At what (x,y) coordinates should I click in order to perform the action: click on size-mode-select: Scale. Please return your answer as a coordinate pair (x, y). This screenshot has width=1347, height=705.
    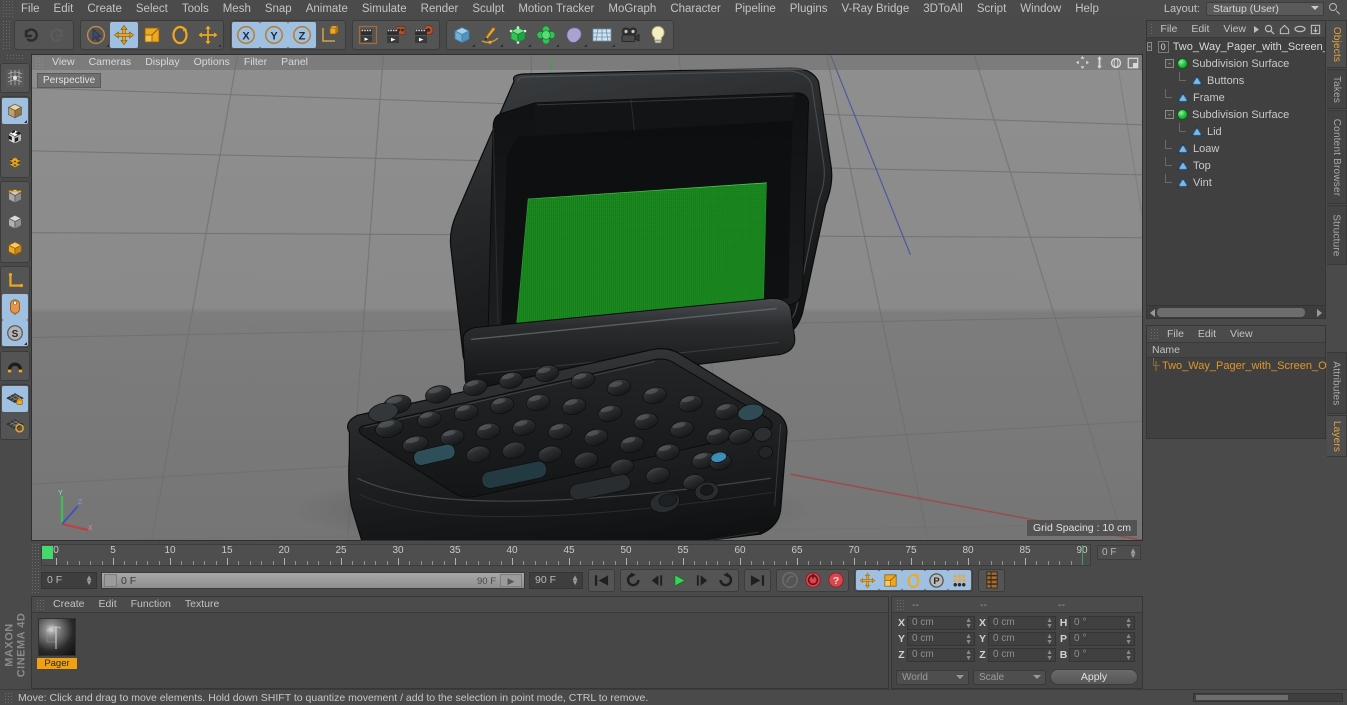
    Looking at the image, I should click on (1009, 677).